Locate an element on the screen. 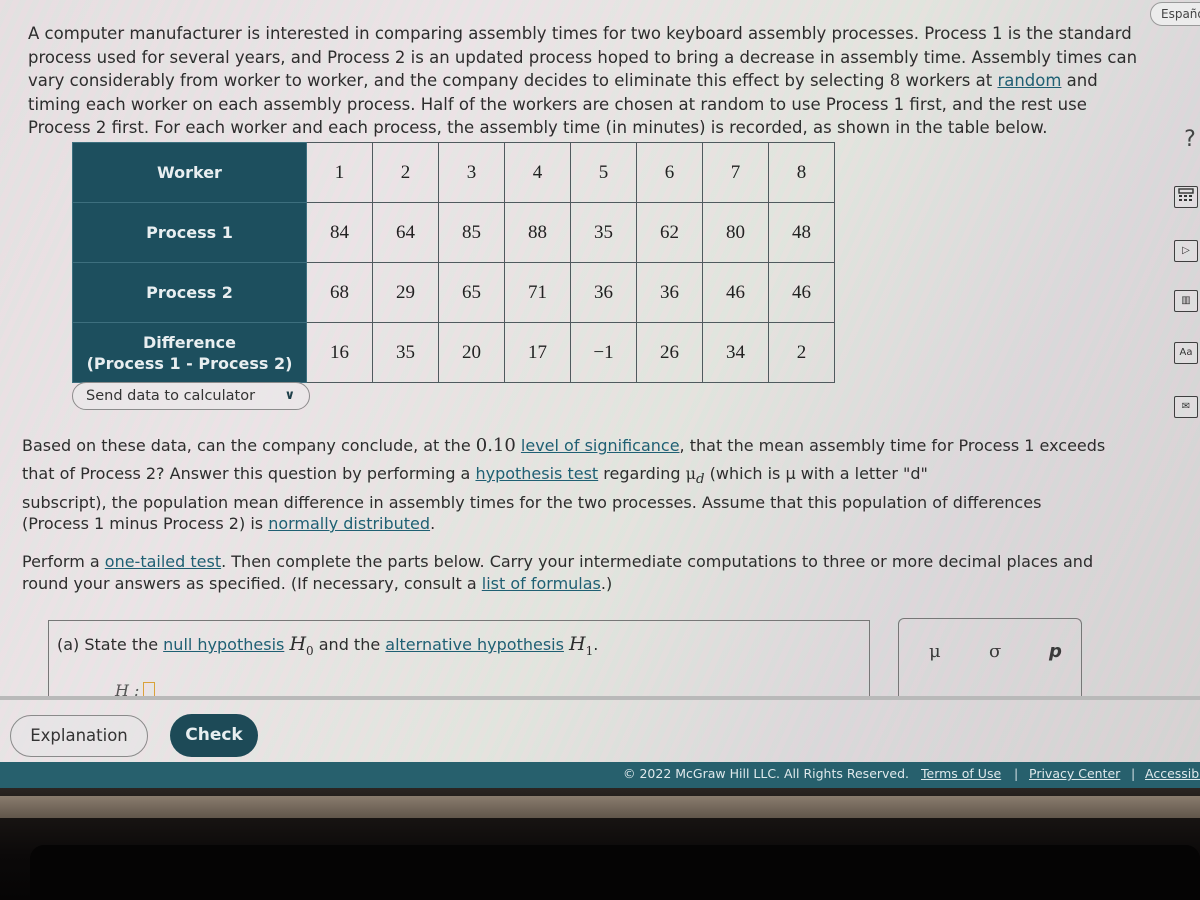  panel-divider is located at coordinates (600, 698).